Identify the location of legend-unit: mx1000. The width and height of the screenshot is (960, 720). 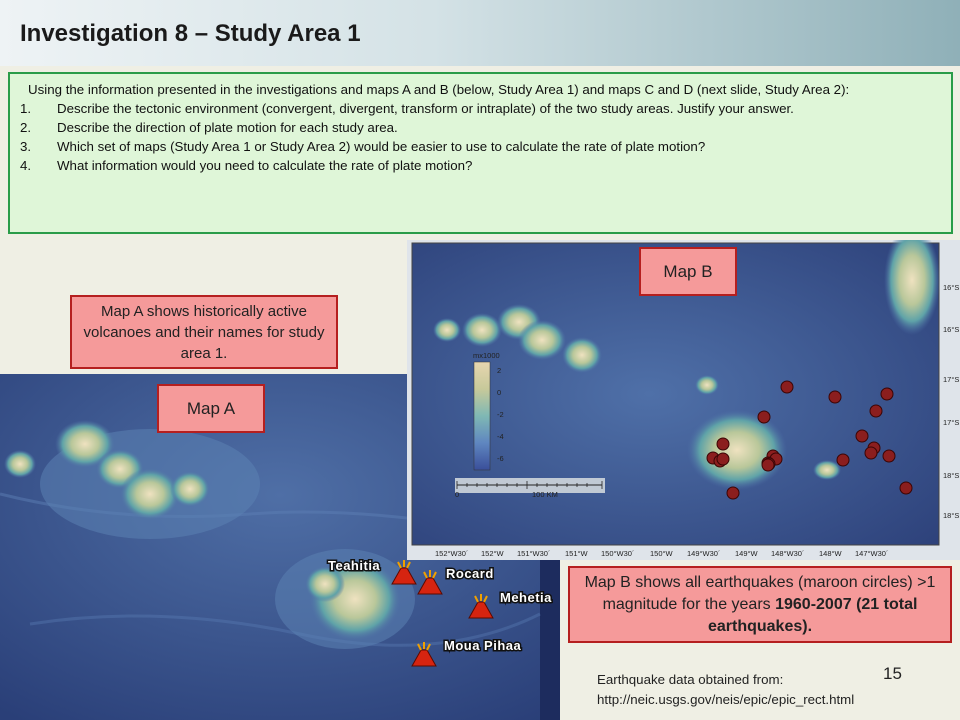
(486, 355).